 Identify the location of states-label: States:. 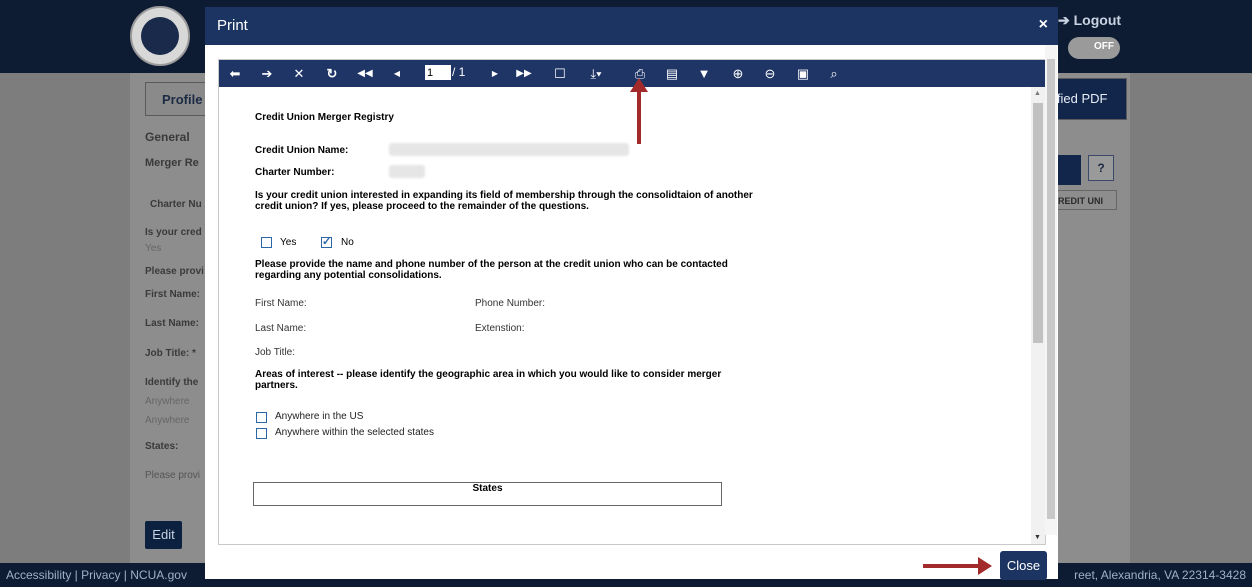
(162, 446).